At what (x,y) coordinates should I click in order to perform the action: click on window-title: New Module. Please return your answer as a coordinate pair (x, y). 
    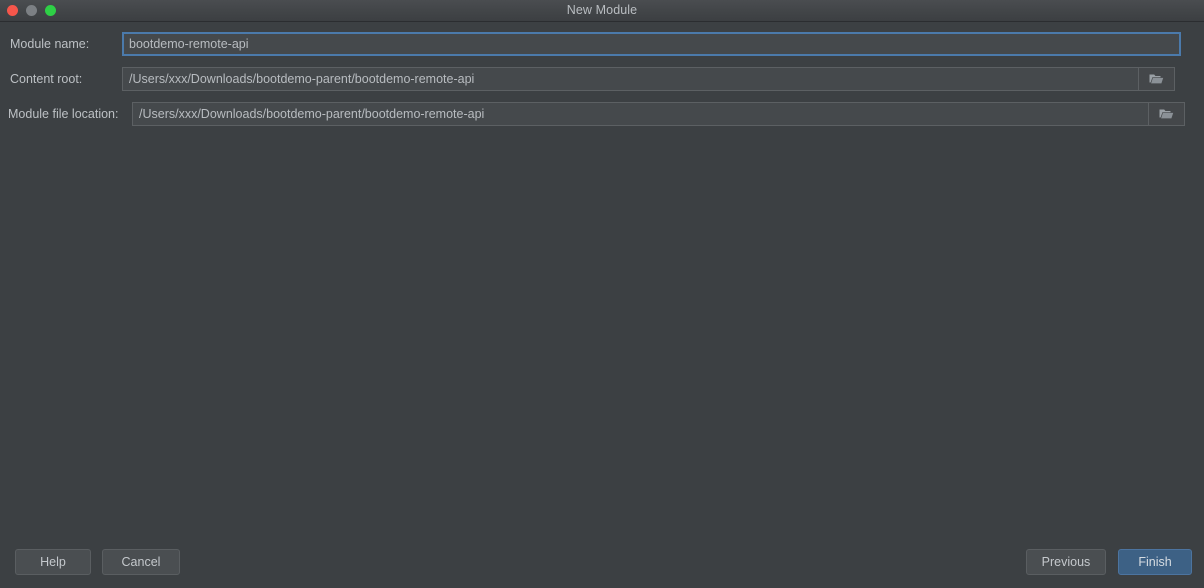
    Looking at the image, I should click on (602, 10).